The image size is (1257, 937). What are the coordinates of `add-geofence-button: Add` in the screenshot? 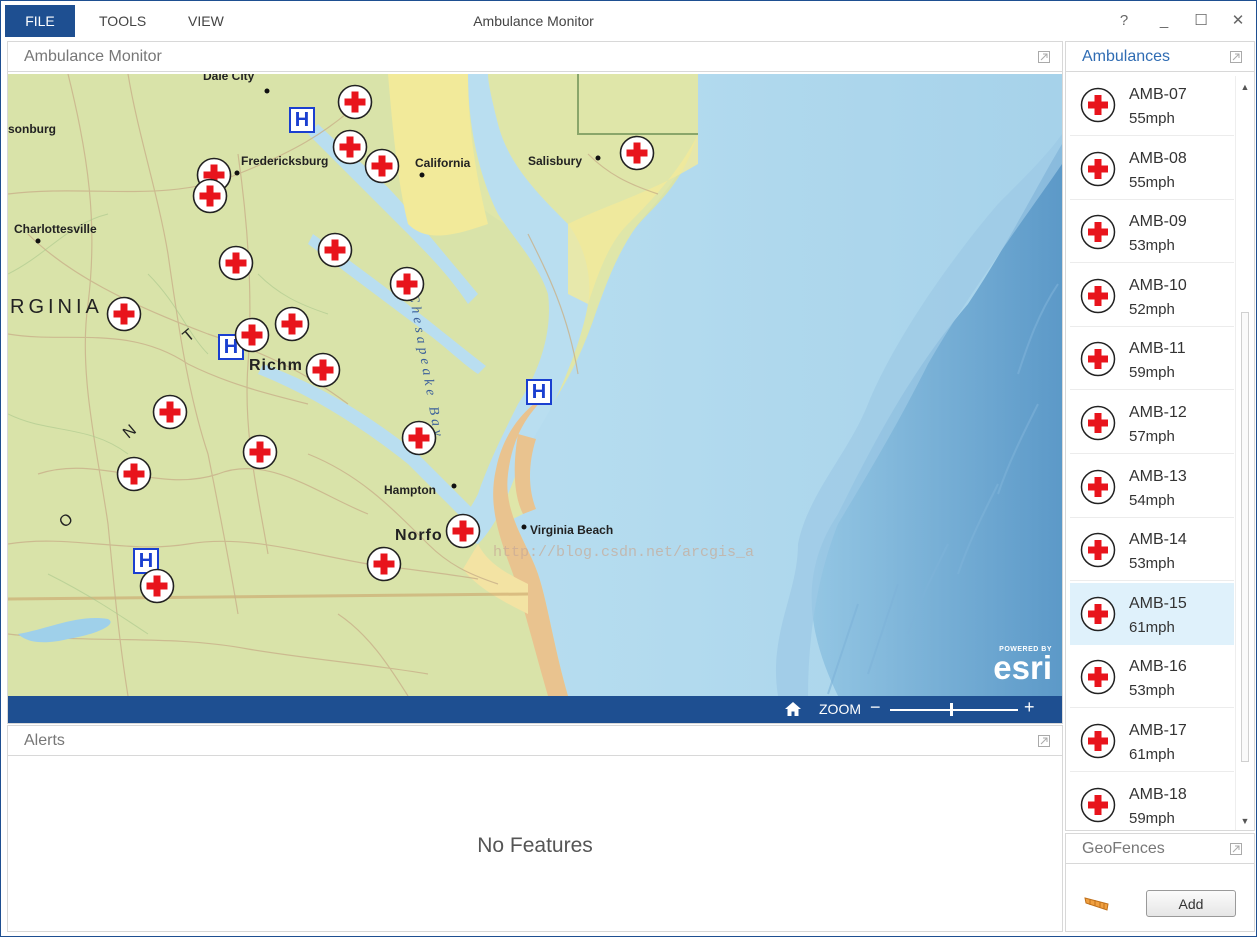 It's located at (1191, 903).